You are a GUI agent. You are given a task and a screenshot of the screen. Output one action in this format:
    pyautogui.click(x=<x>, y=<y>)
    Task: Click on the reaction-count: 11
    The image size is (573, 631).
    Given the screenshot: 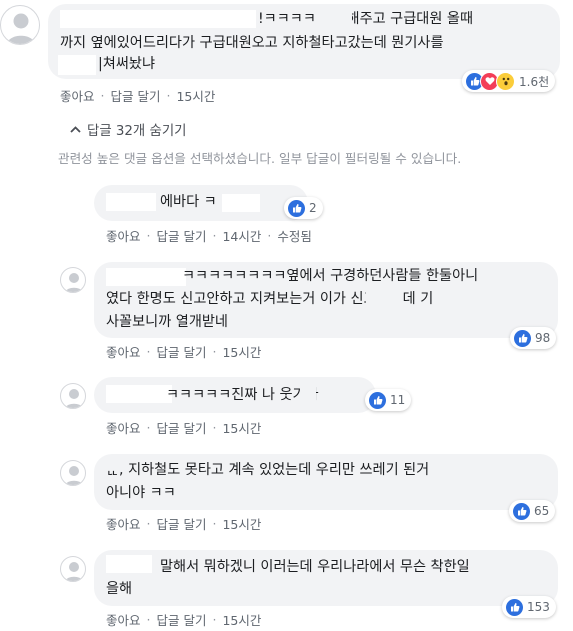 What is the action you would take?
    pyautogui.click(x=398, y=400)
    